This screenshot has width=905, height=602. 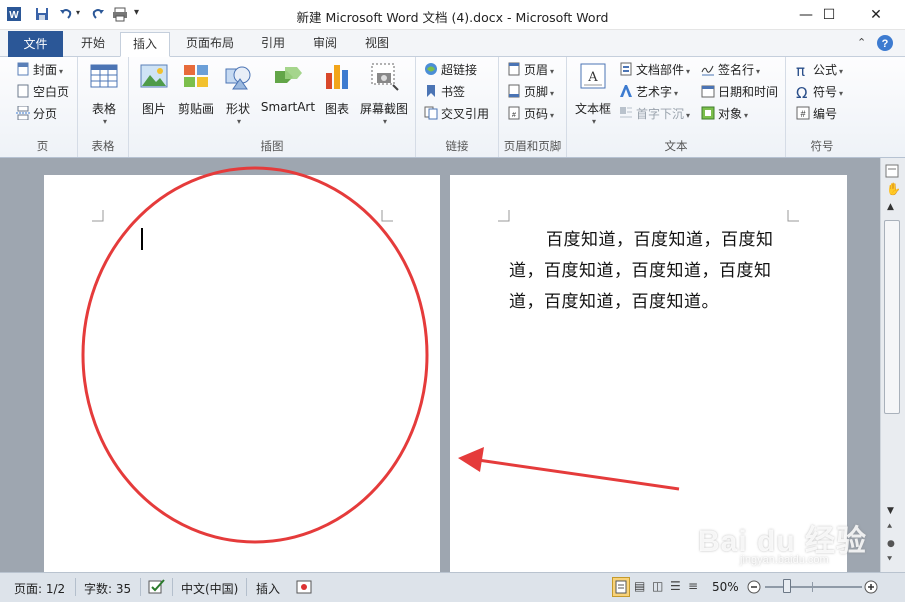 I want to click on ribbon-tabs: 文件 开始 插入 页面布局 引用 审阅 视图 ⌃ ?, so click(x=452, y=43).